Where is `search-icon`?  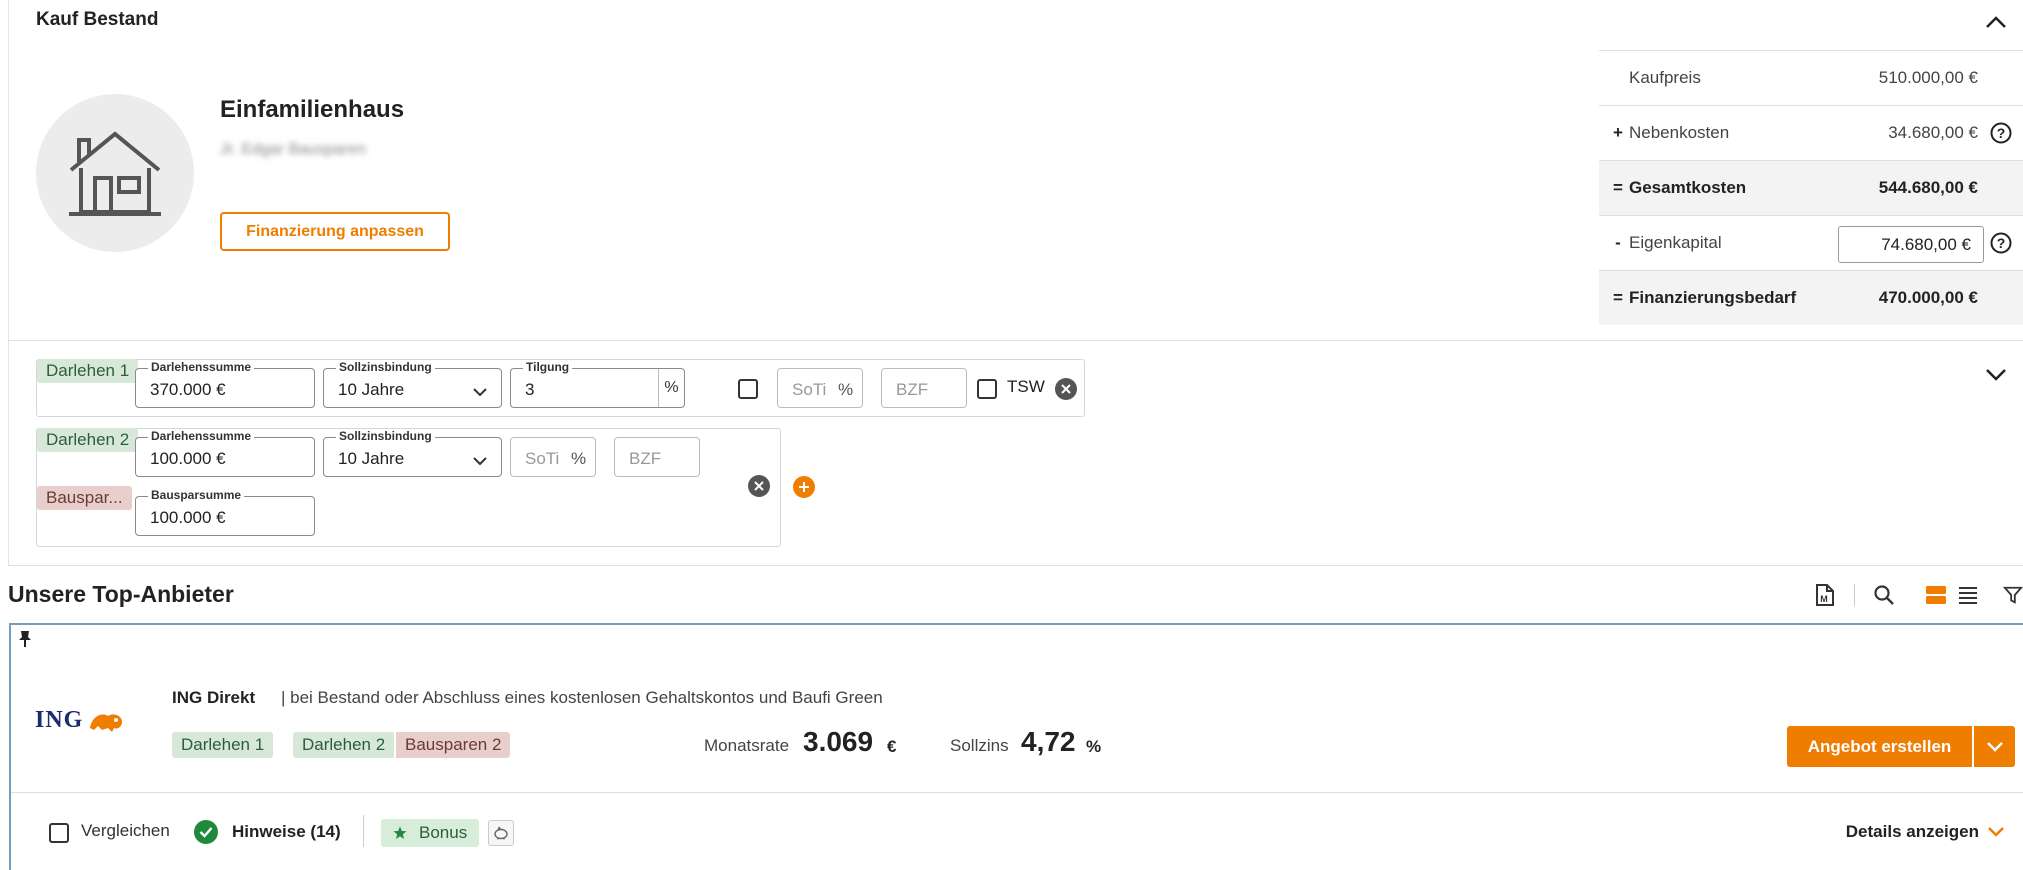
search-icon is located at coordinates (1884, 595).